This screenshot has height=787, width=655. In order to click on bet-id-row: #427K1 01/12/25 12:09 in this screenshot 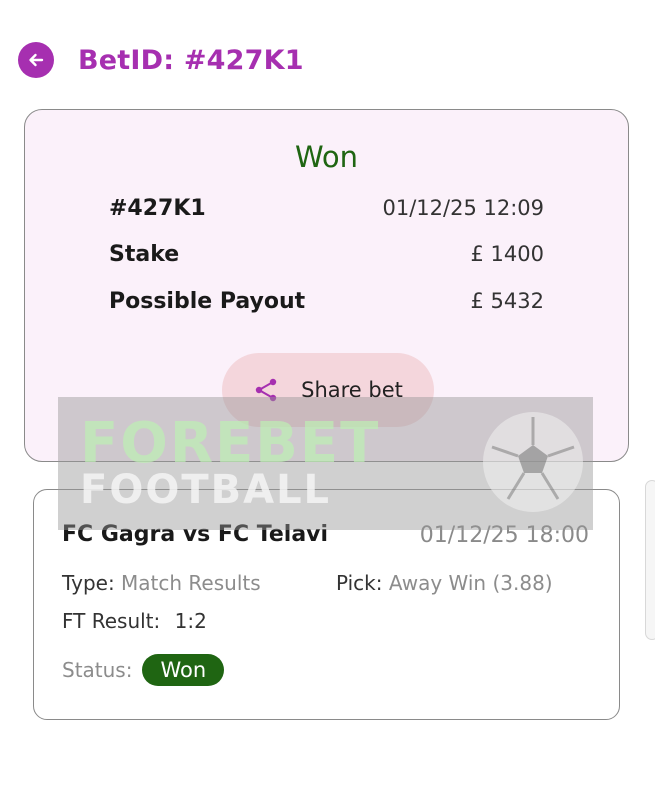, I will do `click(326, 208)`.